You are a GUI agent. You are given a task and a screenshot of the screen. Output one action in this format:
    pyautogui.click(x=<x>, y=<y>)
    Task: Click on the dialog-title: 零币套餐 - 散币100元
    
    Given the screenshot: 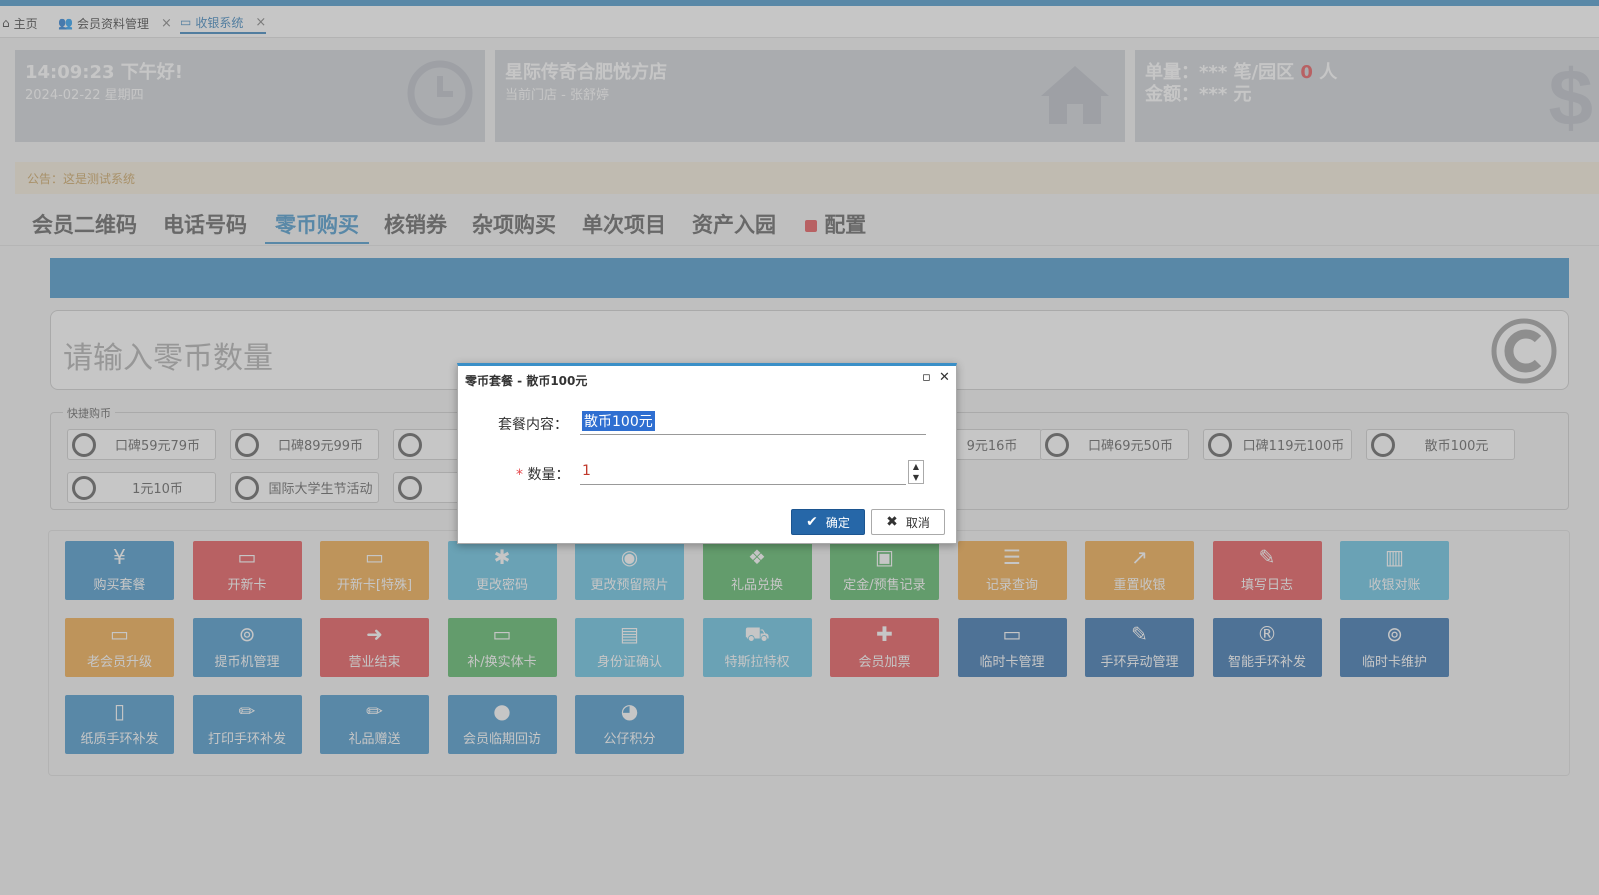 What is the action you would take?
    pyautogui.click(x=526, y=381)
    